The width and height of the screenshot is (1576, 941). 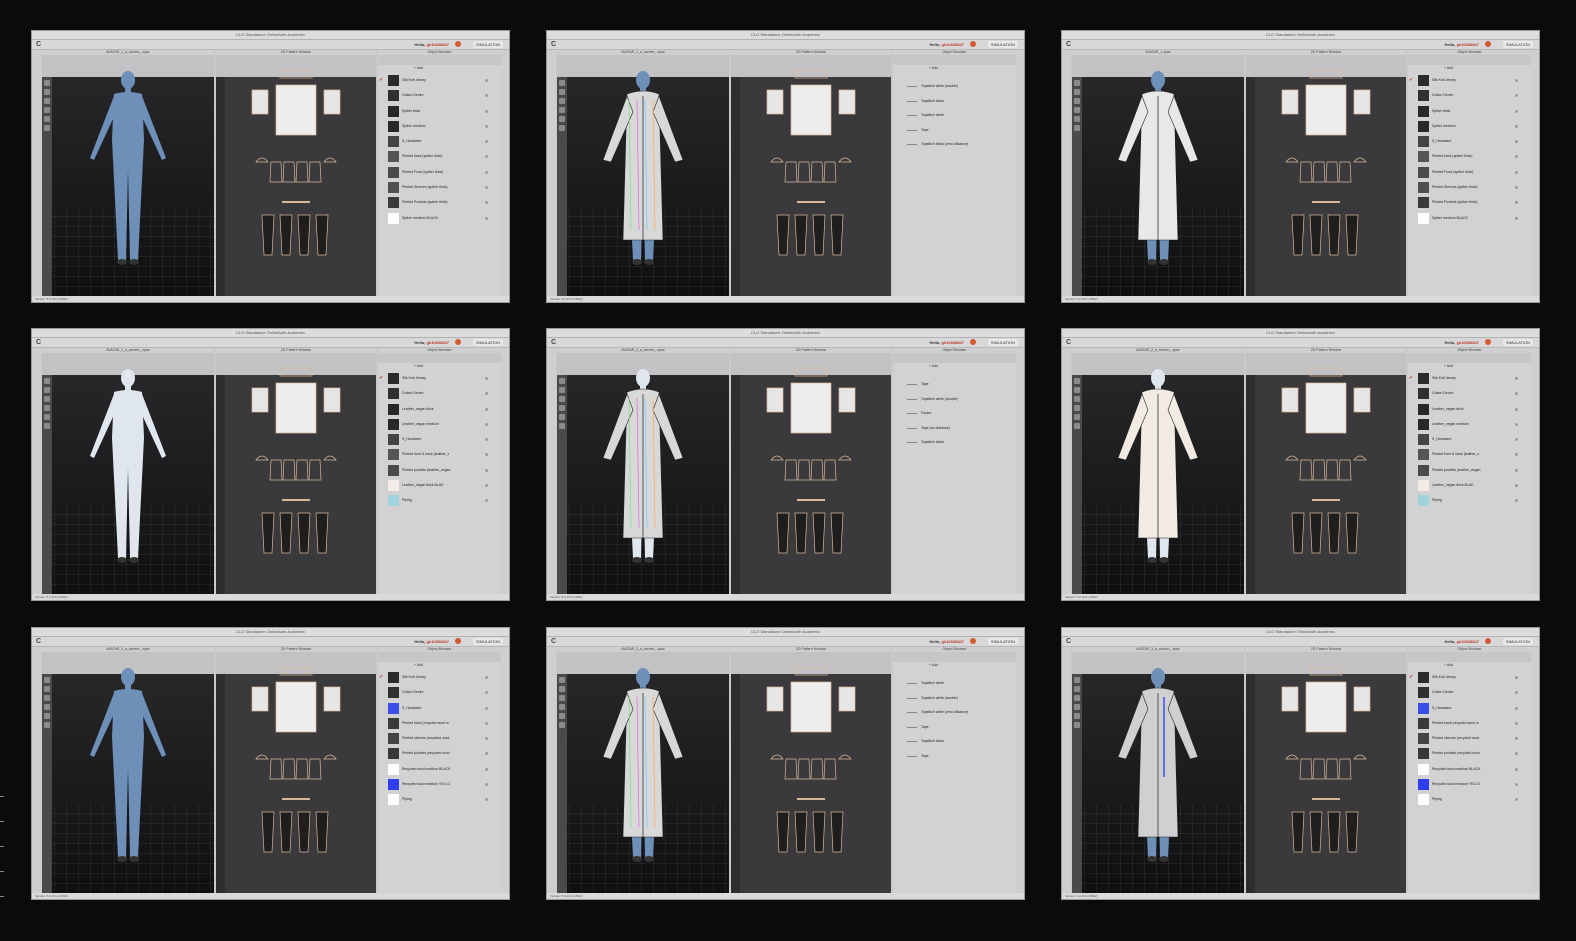 I want to click on 3d-garment-window: AVATAR_1_a_screen_.zpac, so click(x=128, y=173).